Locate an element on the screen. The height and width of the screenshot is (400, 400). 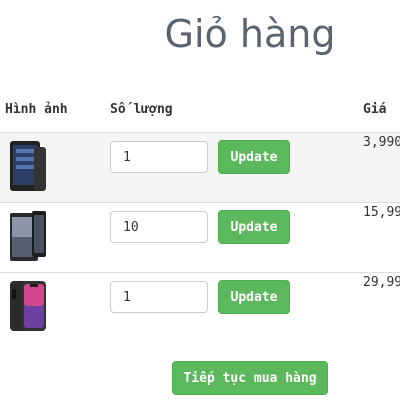
column-header-quantity: Số lượng is located at coordinates (141, 109).